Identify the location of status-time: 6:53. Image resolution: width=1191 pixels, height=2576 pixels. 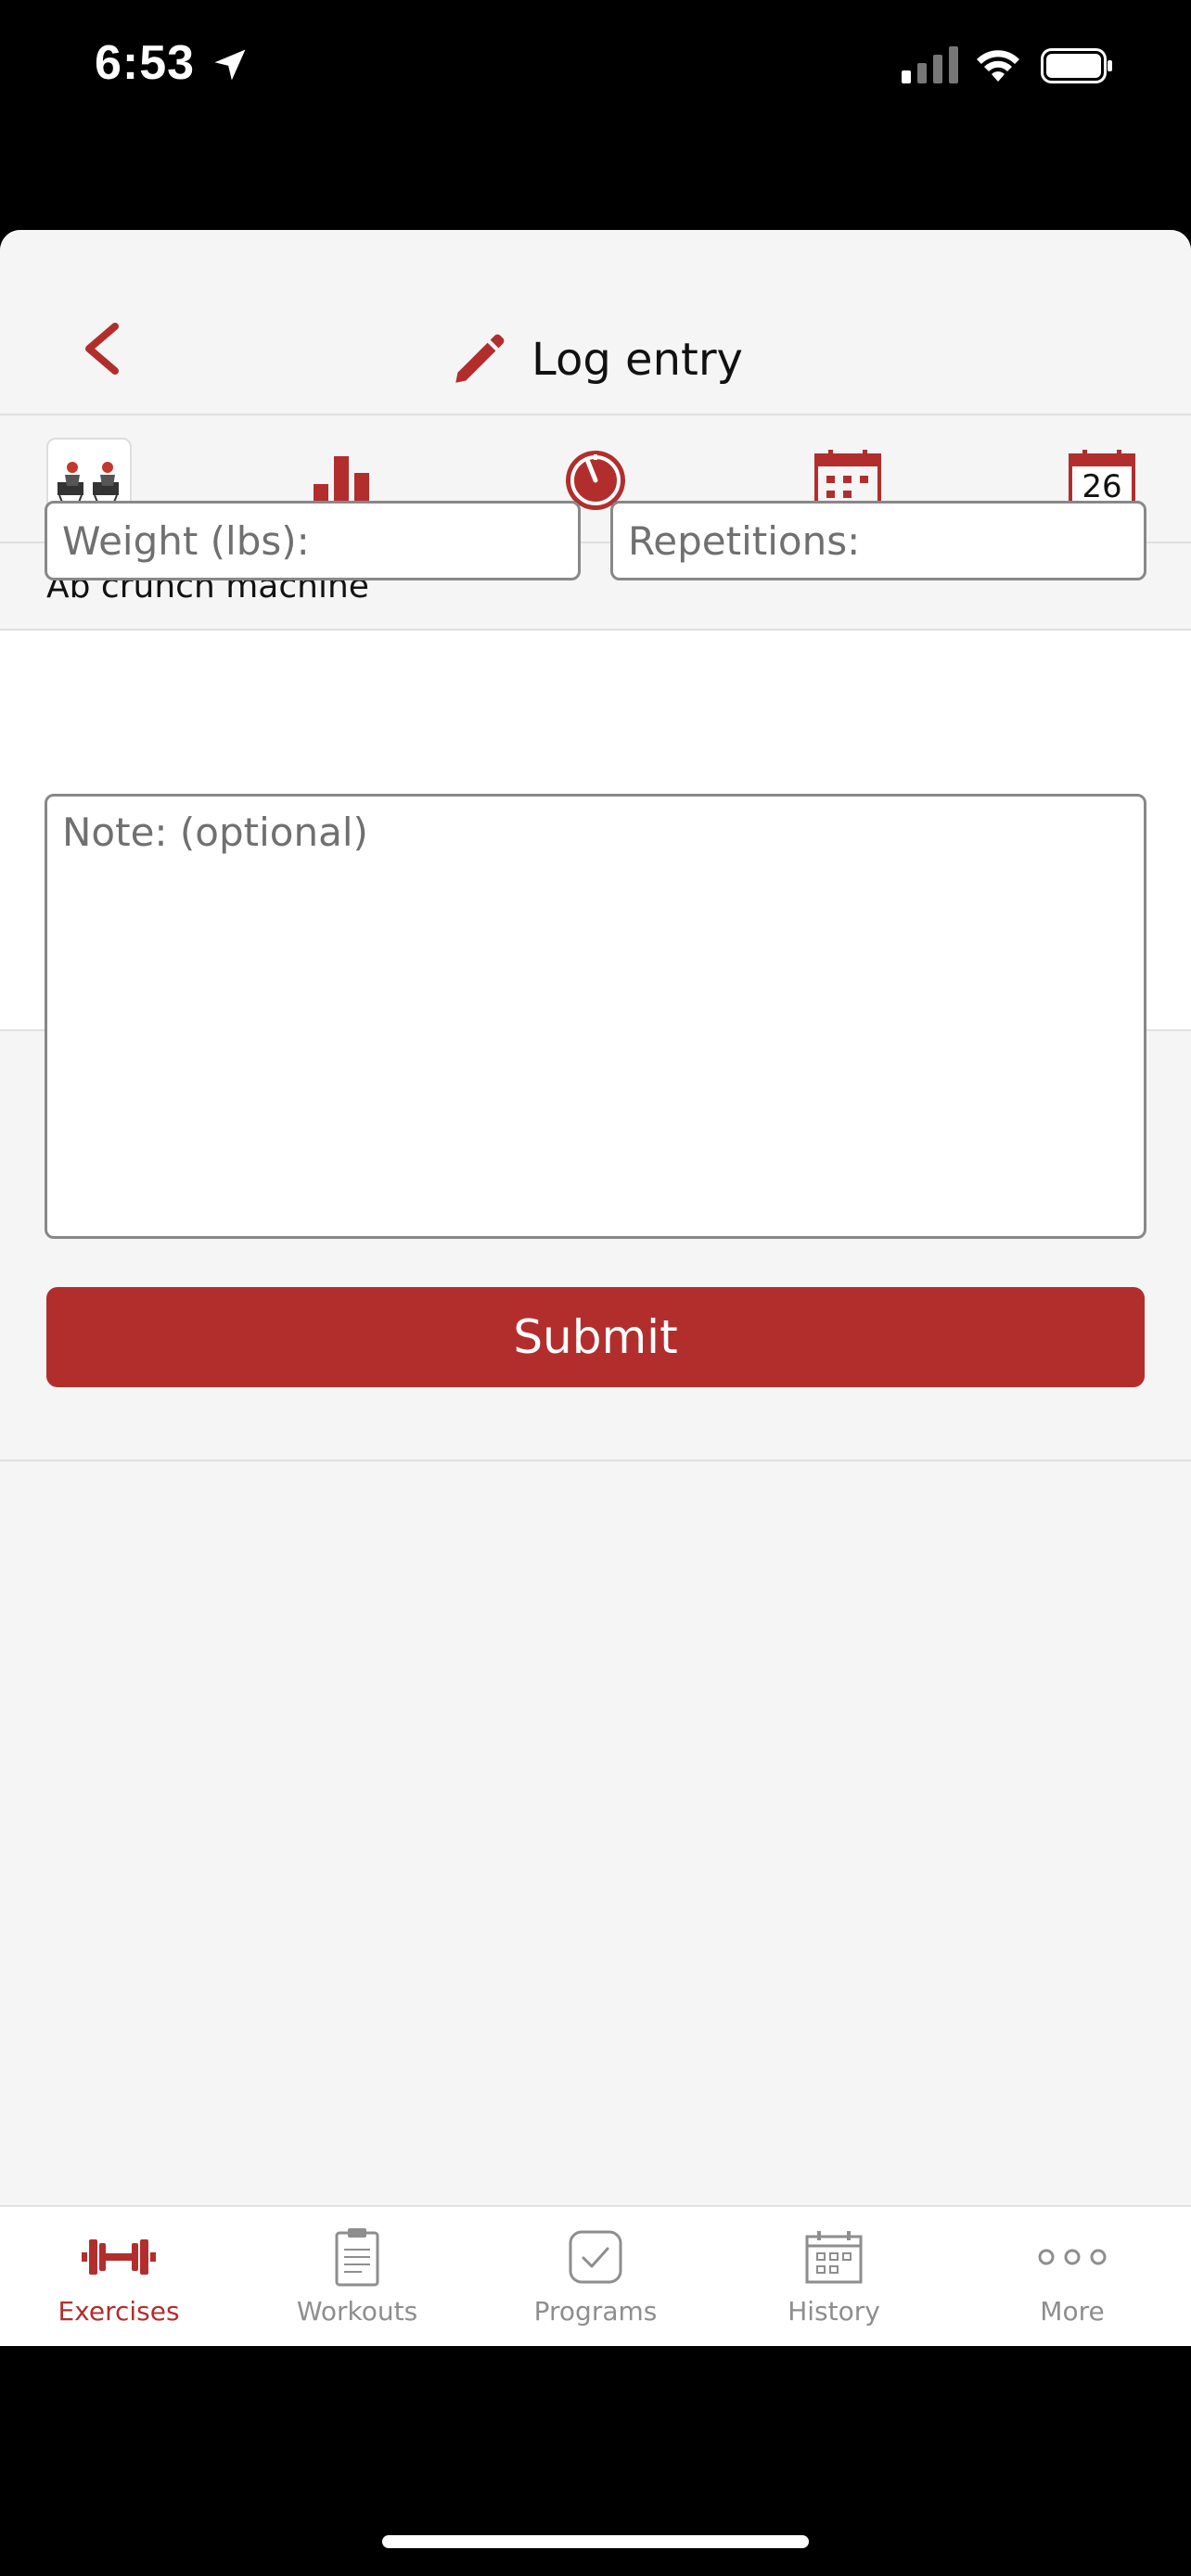
(145, 63).